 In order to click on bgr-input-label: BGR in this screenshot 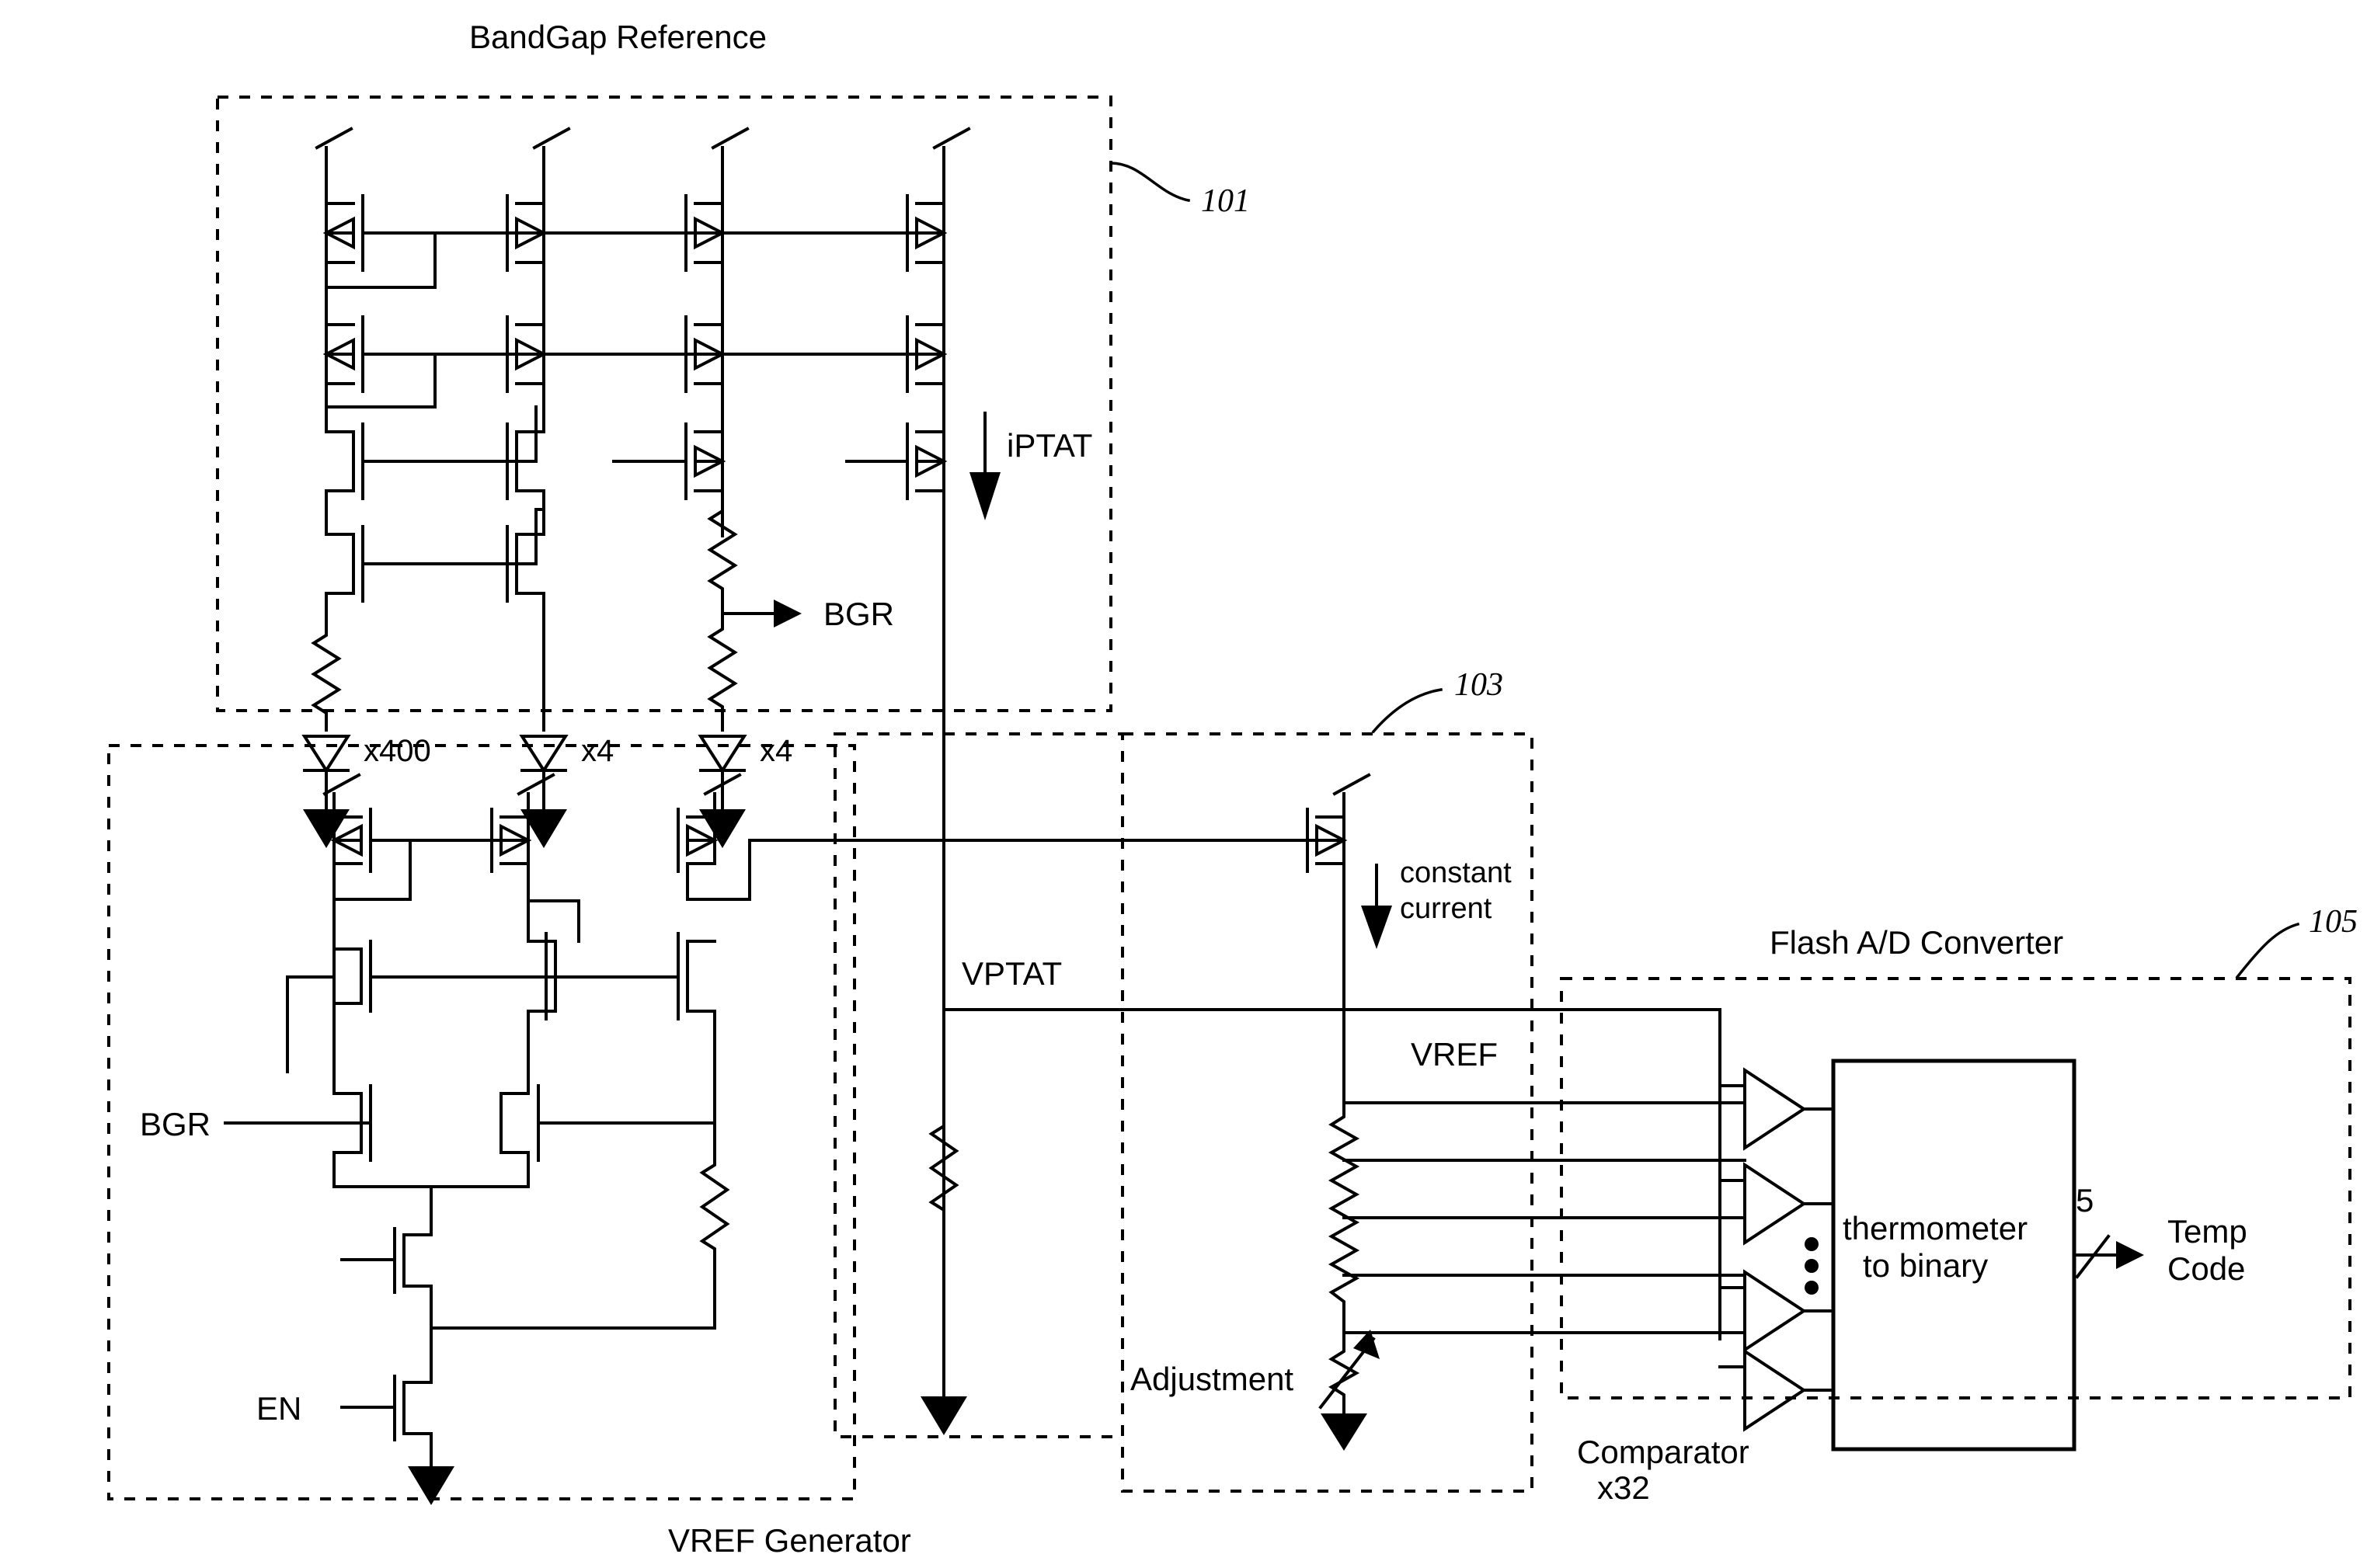, I will do `click(175, 1124)`.